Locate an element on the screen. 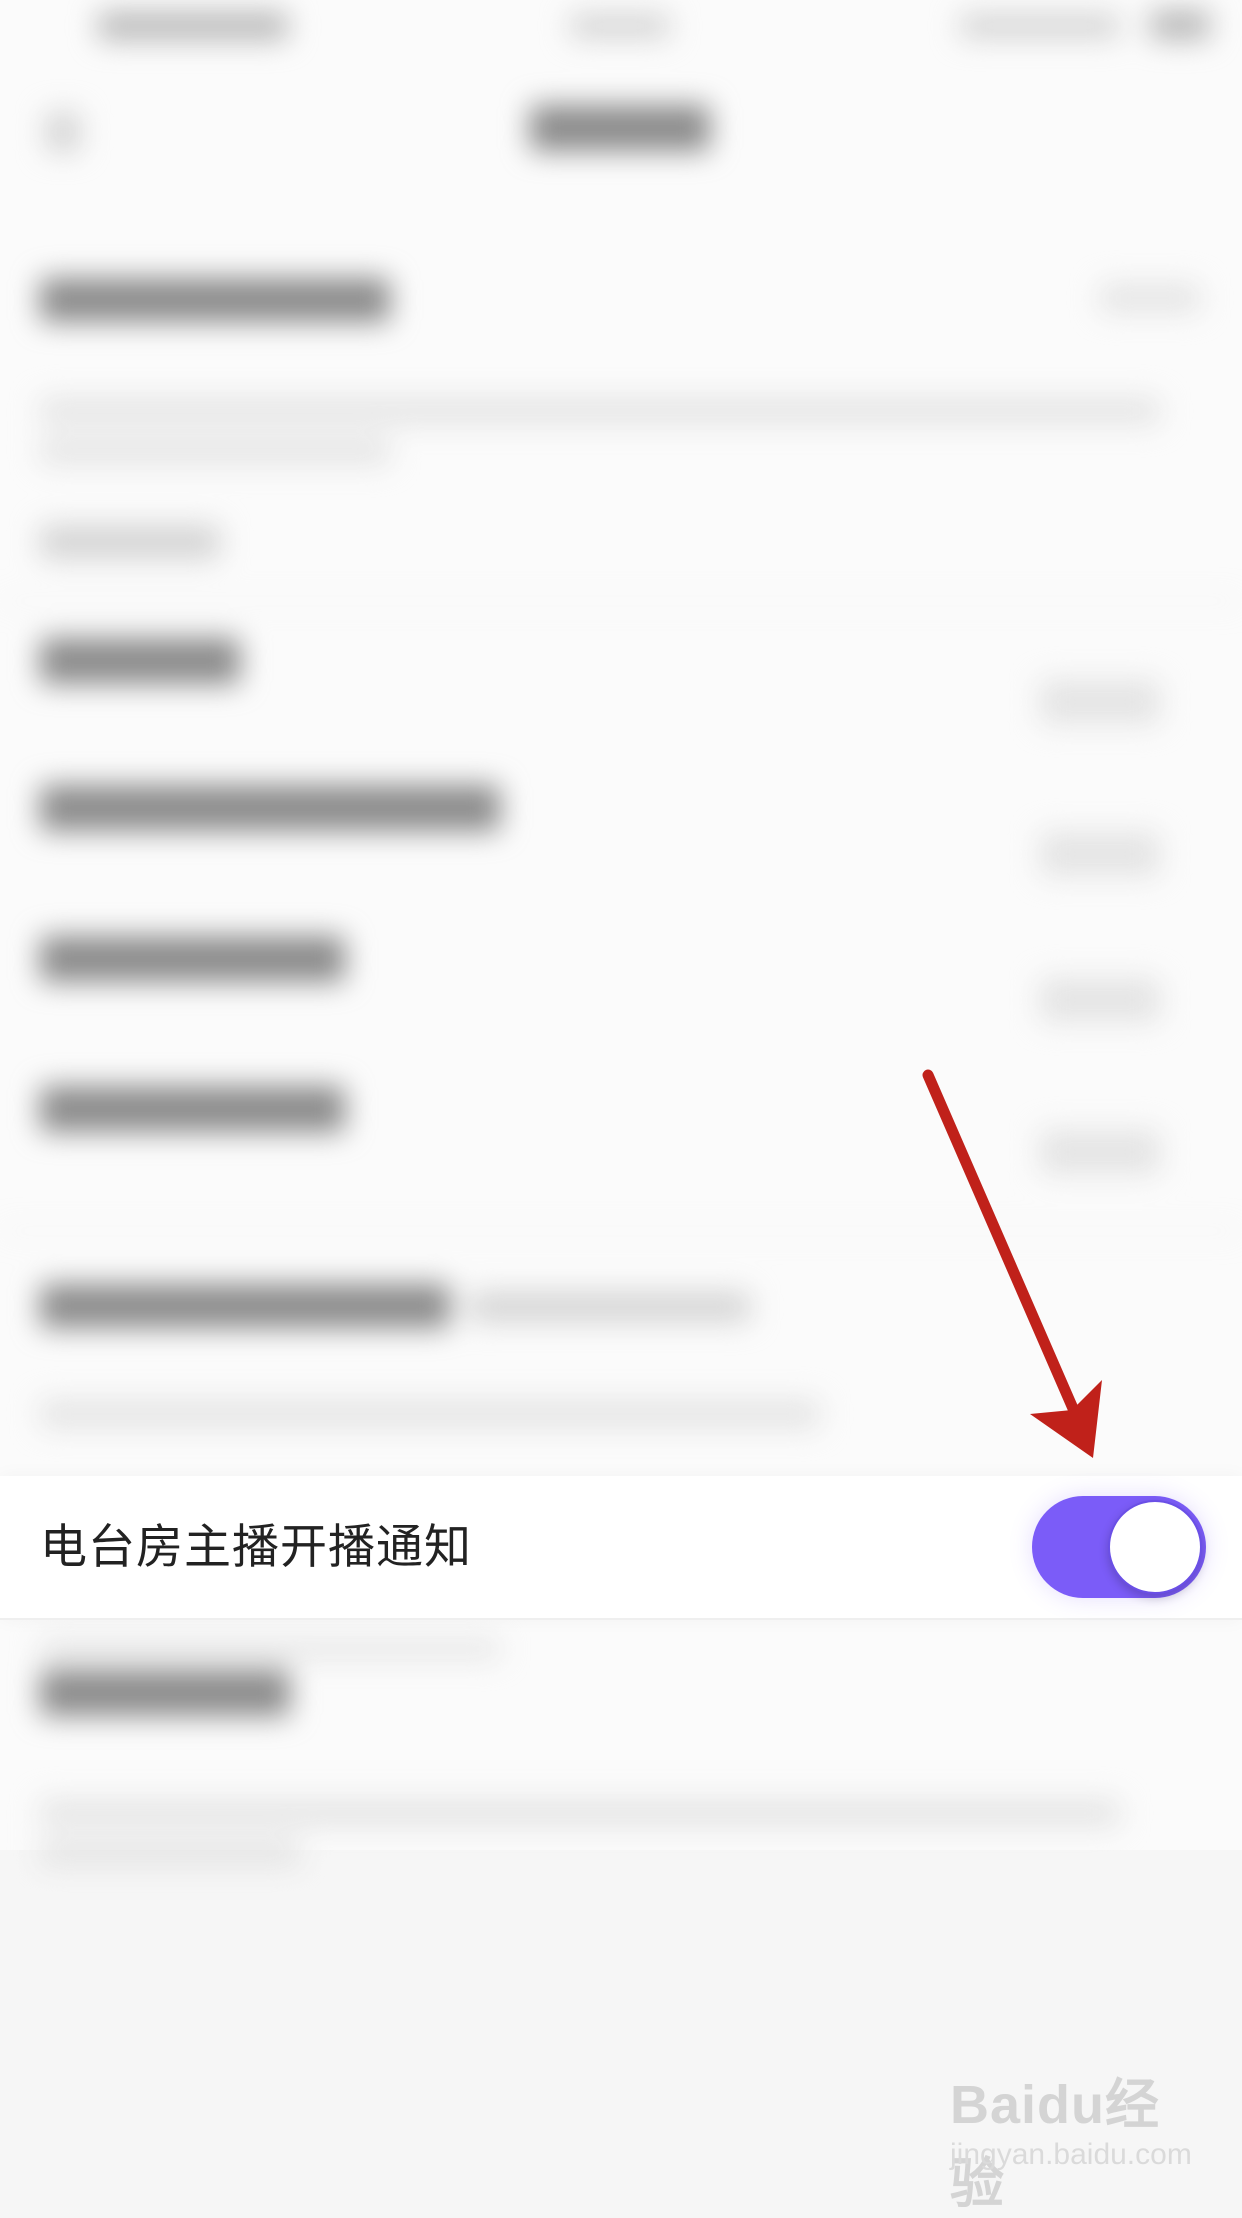  baidu-jingyan-watermark: Baidu经验 jingyan.baidu.com is located at coordinates (1071, 2137).